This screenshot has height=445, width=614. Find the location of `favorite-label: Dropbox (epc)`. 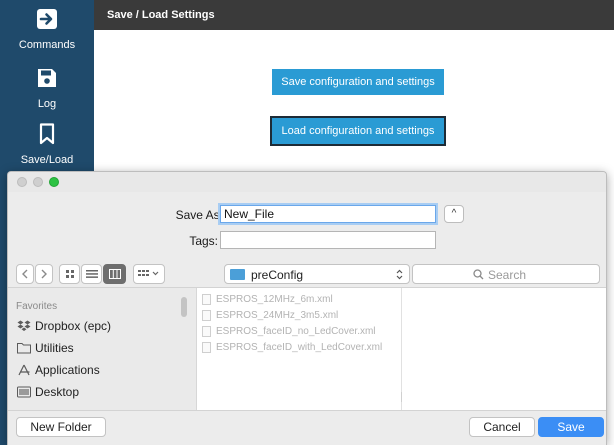

favorite-label: Dropbox (epc) is located at coordinates (73, 326).